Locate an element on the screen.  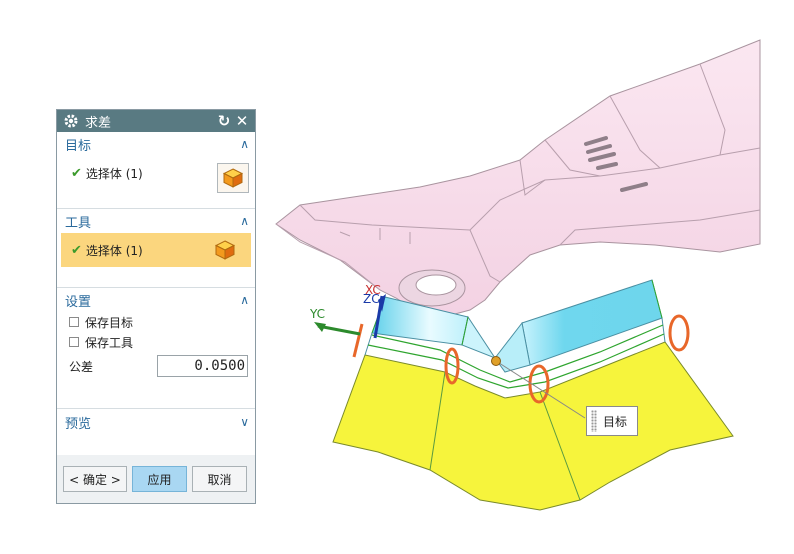
keep-tool-checkbox is located at coordinates (74, 342).